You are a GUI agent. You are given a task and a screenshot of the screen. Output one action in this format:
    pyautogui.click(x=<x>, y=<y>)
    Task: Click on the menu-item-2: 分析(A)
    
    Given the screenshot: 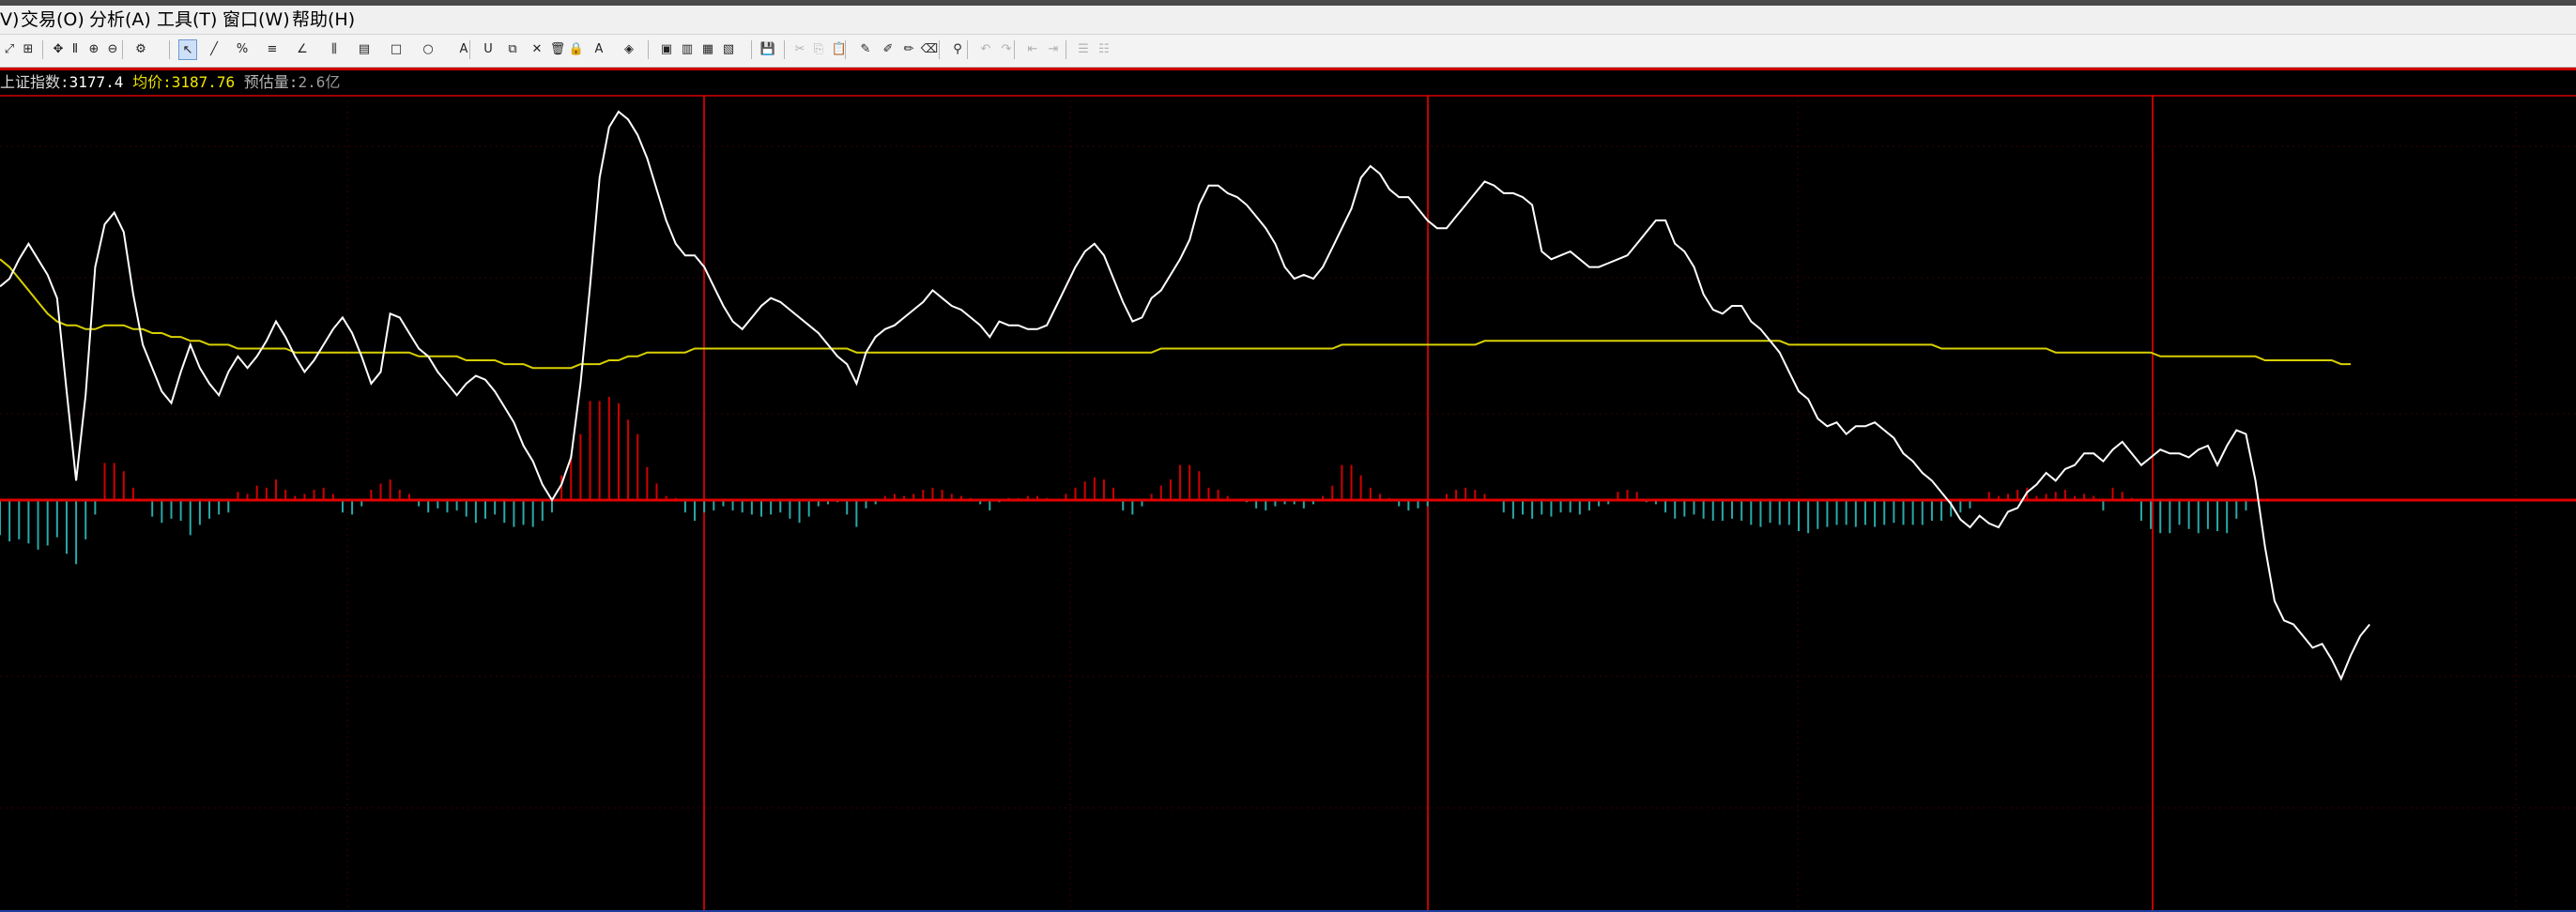 What is the action you would take?
    pyautogui.click(x=120, y=19)
    